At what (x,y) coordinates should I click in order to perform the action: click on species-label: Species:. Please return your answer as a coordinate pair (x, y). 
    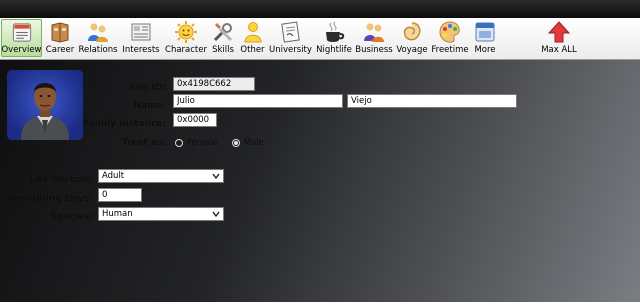
    Looking at the image, I should click on (71, 217).